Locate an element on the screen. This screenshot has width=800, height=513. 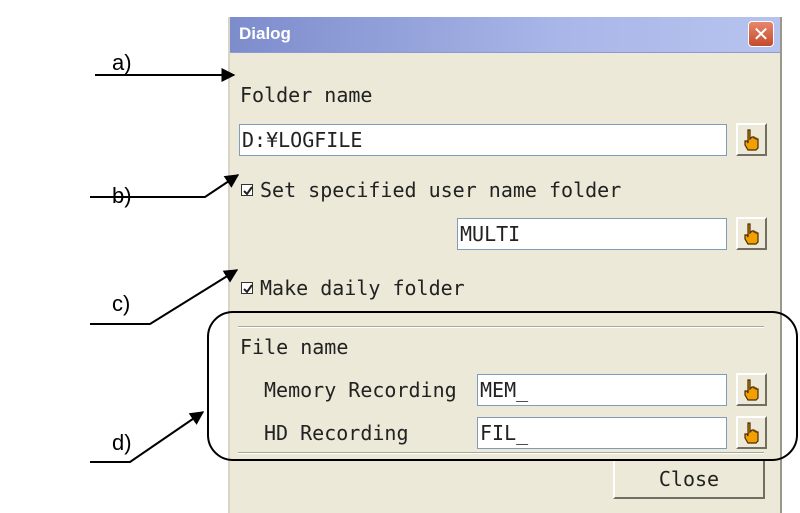
memory-recording-browse-button is located at coordinates (751, 389).